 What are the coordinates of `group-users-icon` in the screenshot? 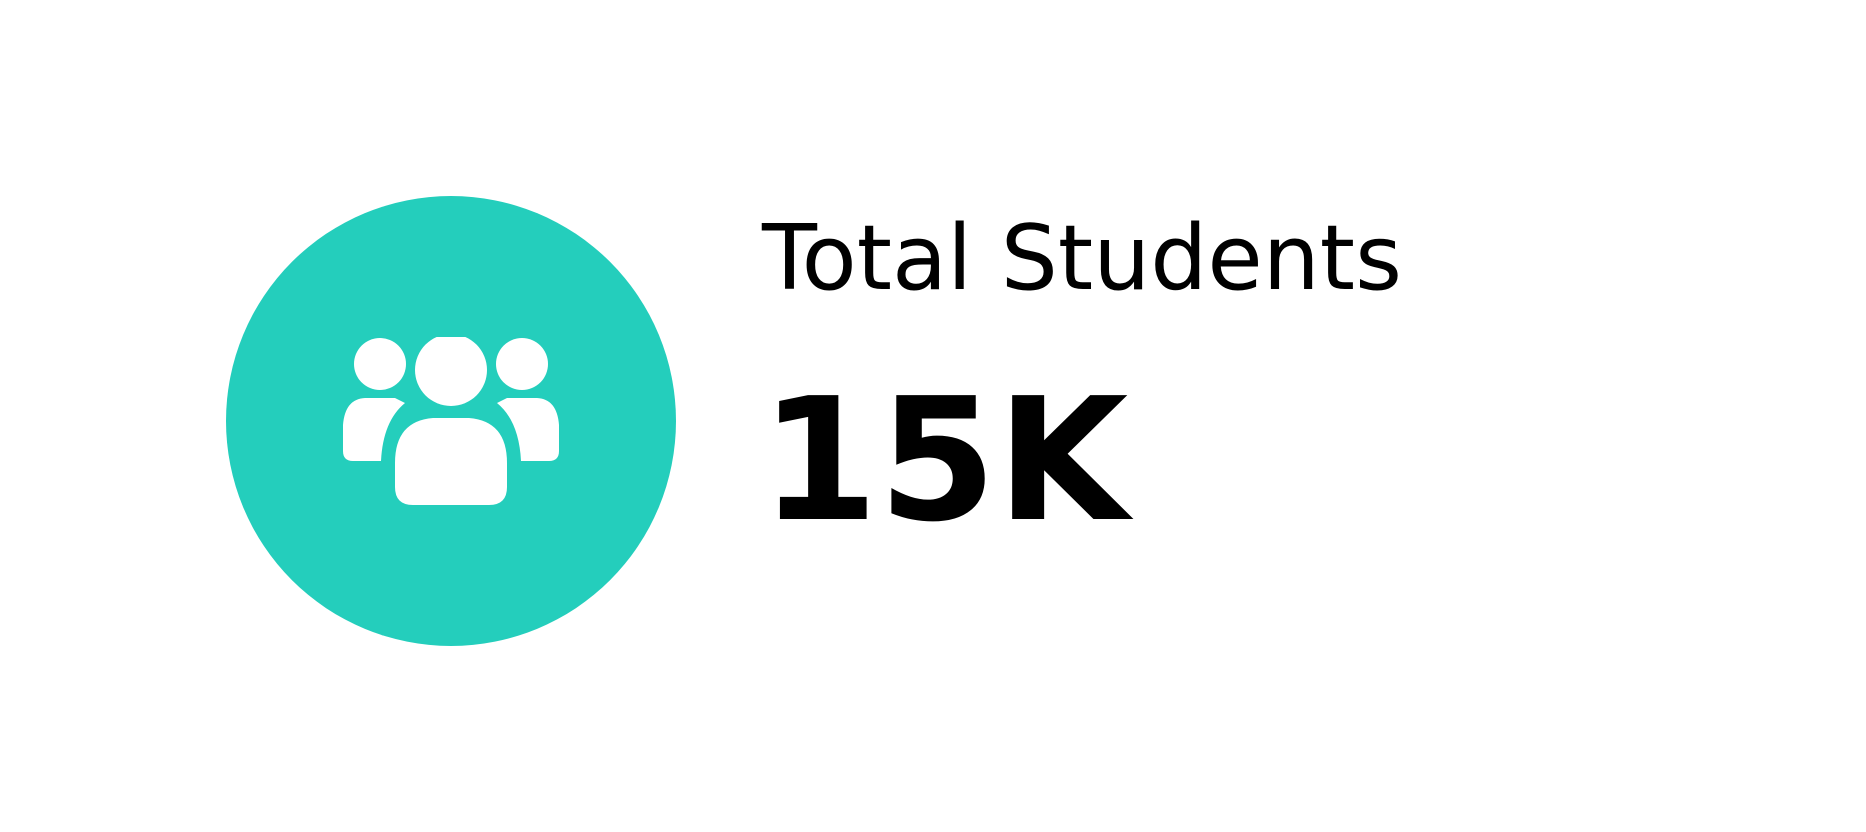 It's located at (451, 421).